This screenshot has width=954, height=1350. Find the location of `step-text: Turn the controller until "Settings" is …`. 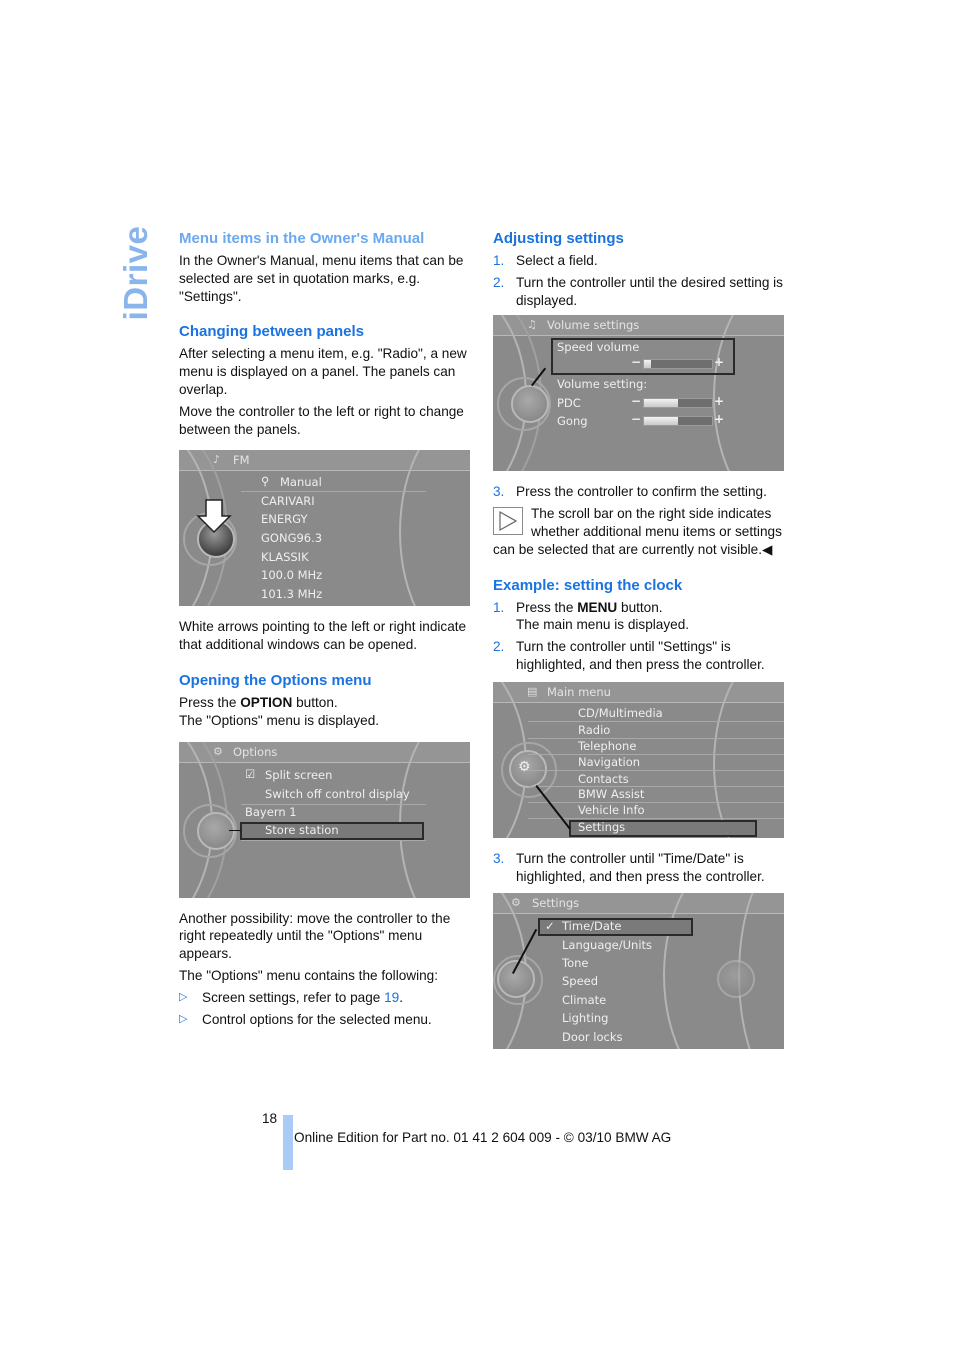

step-text: Turn the controller until "Settings" is … is located at coordinates (640, 655).